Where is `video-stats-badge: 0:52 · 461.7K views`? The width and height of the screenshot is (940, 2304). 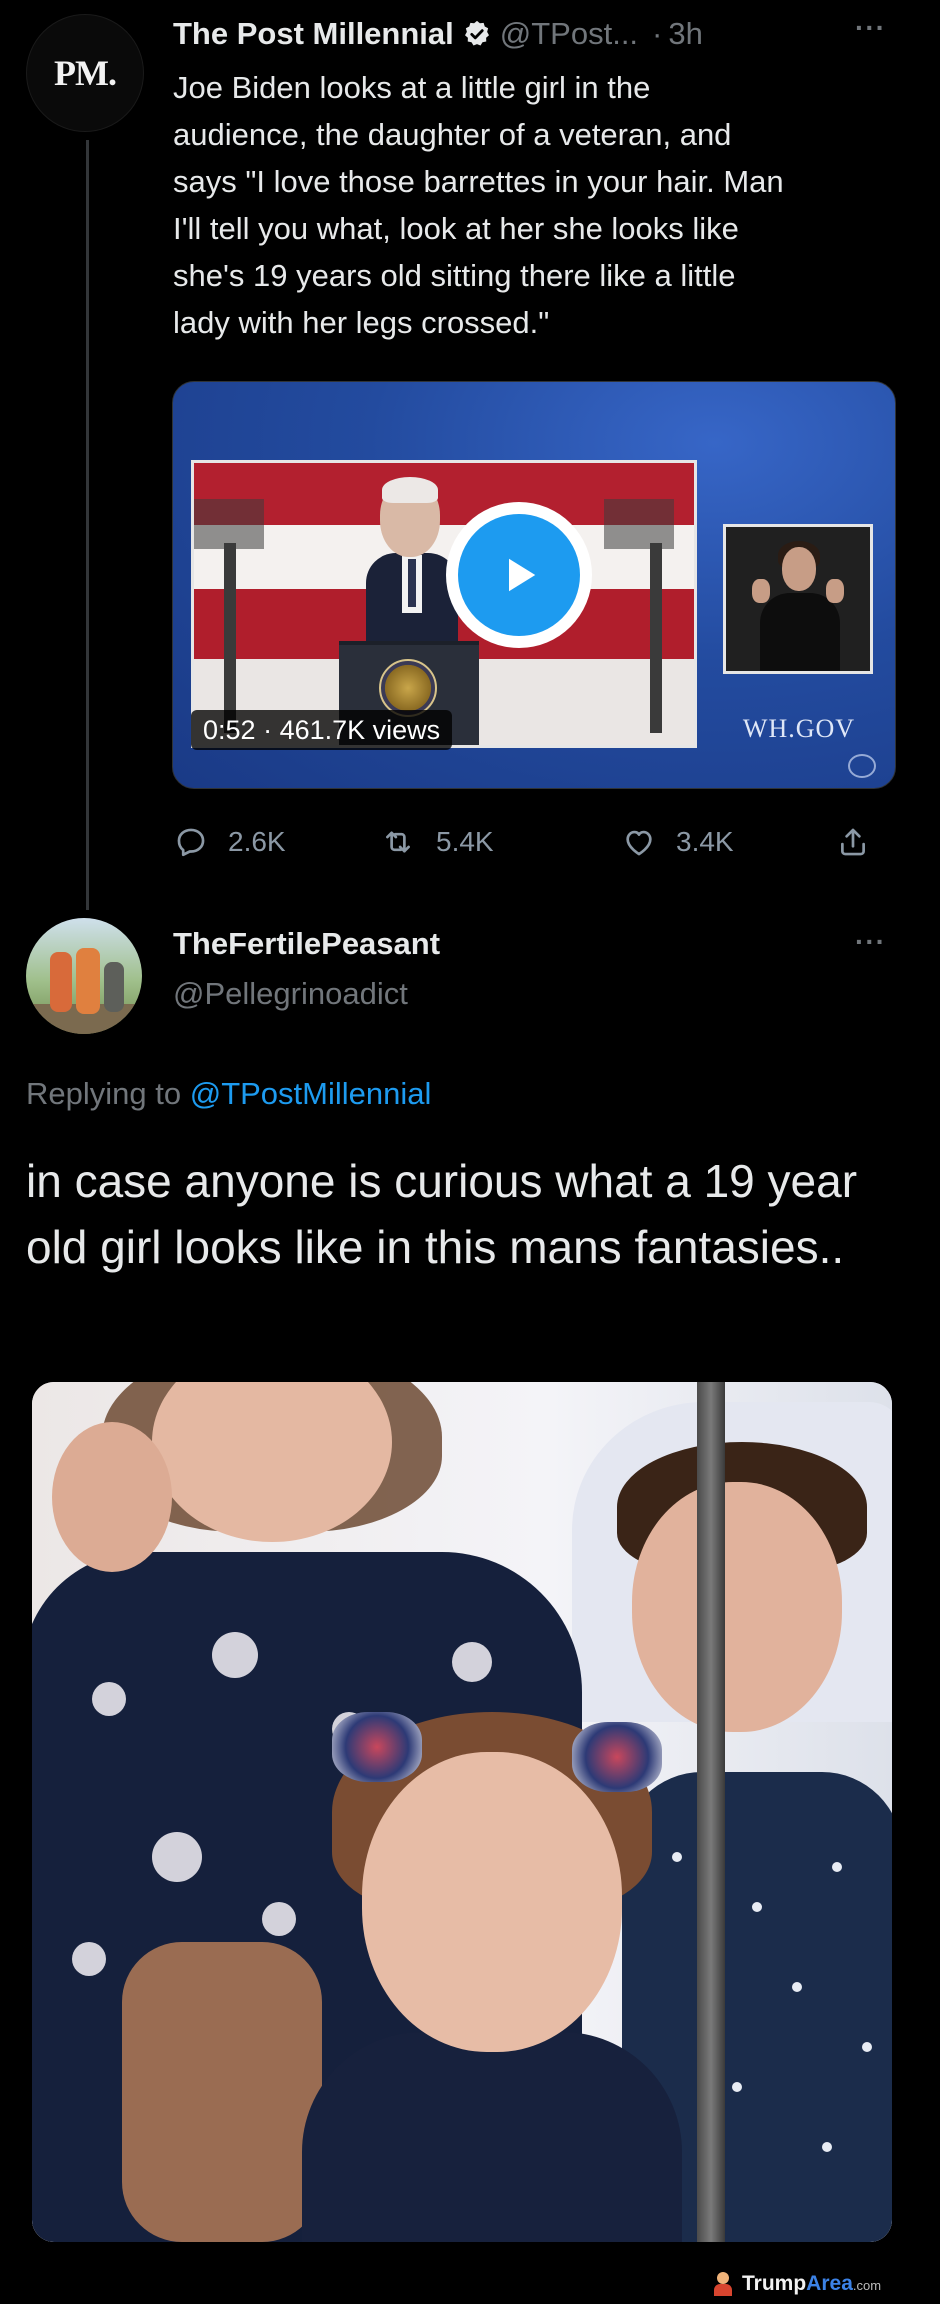
video-stats-badge: 0:52 · 461.7K views is located at coordinates (322, 730).